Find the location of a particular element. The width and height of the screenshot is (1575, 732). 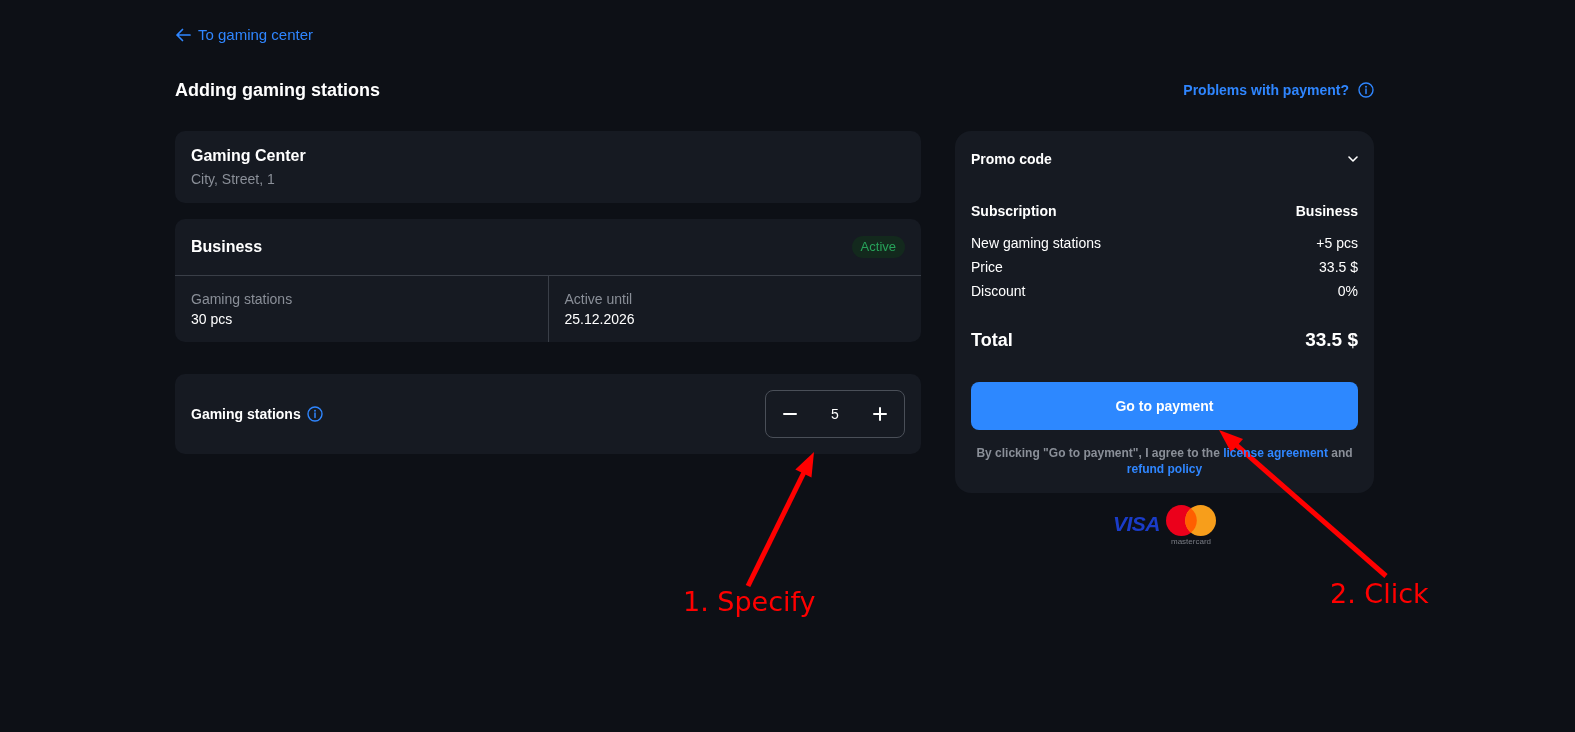

club-address: City, Street, 1 is located at coordinates (233, 179).